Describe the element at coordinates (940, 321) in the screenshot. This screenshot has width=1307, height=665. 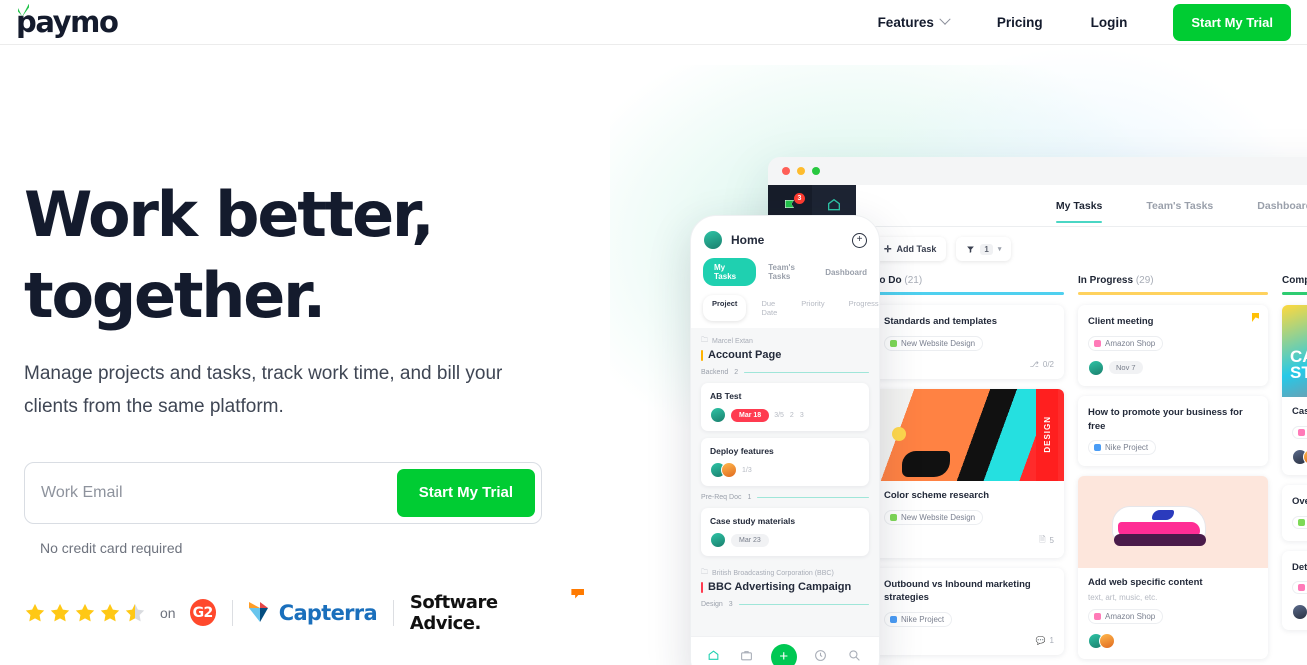
I see `task-title: Standards and templates` at that location.